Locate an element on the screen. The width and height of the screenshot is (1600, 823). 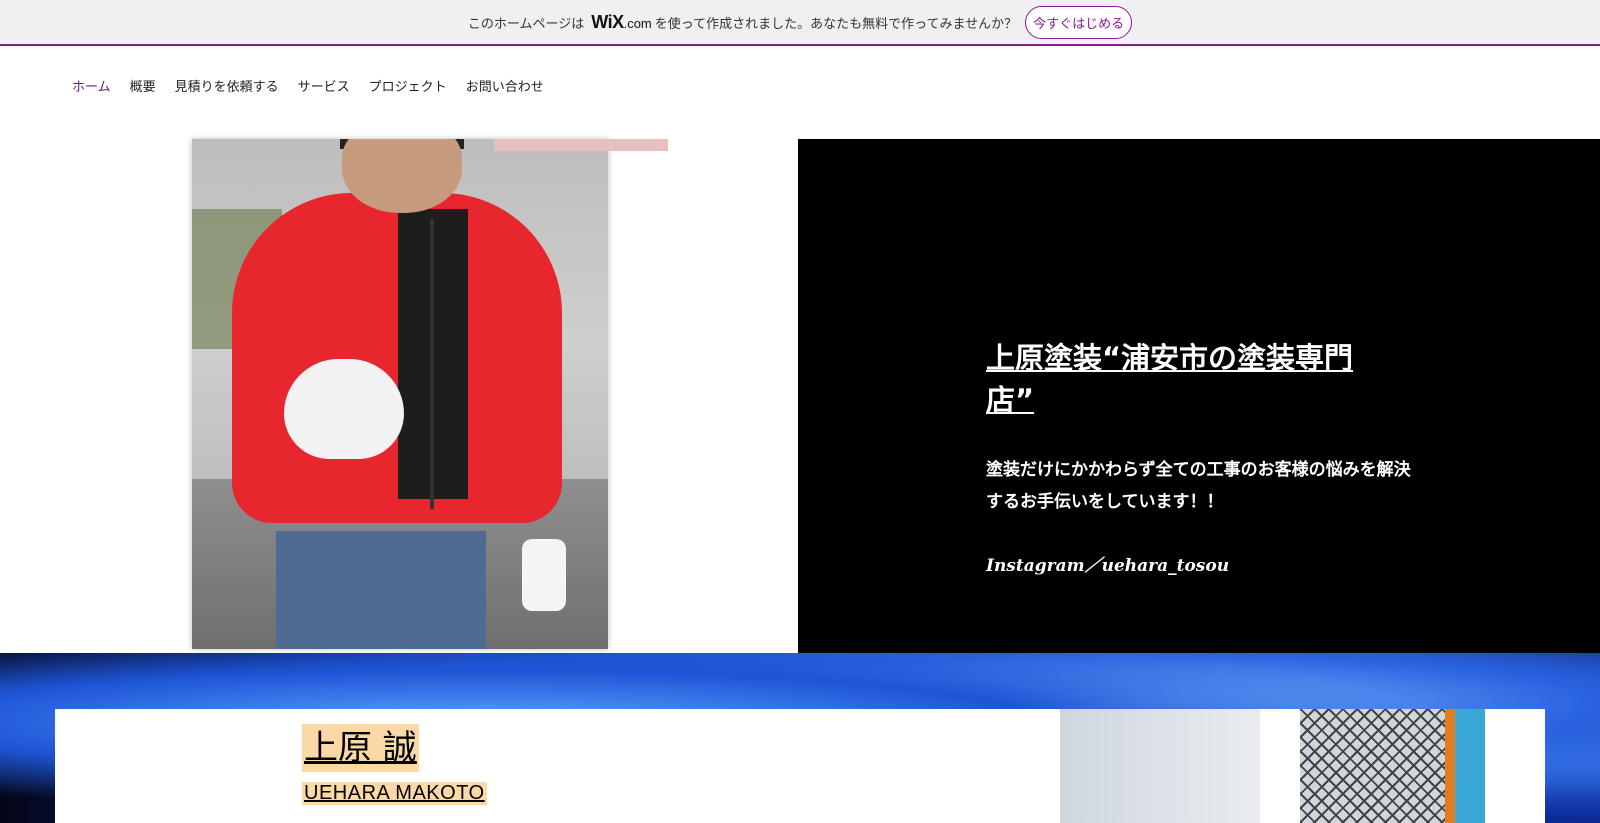
nav-item-projects: プロジェクト is located at coordinates (408, 85).